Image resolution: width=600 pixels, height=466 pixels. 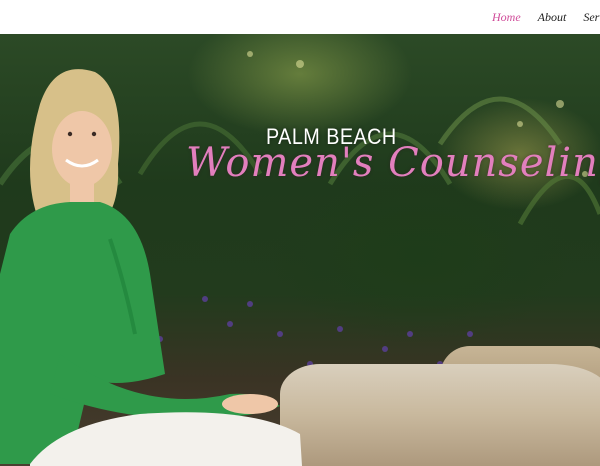 I want to click on nav-item-home: Home, so click(x=506, y=17).